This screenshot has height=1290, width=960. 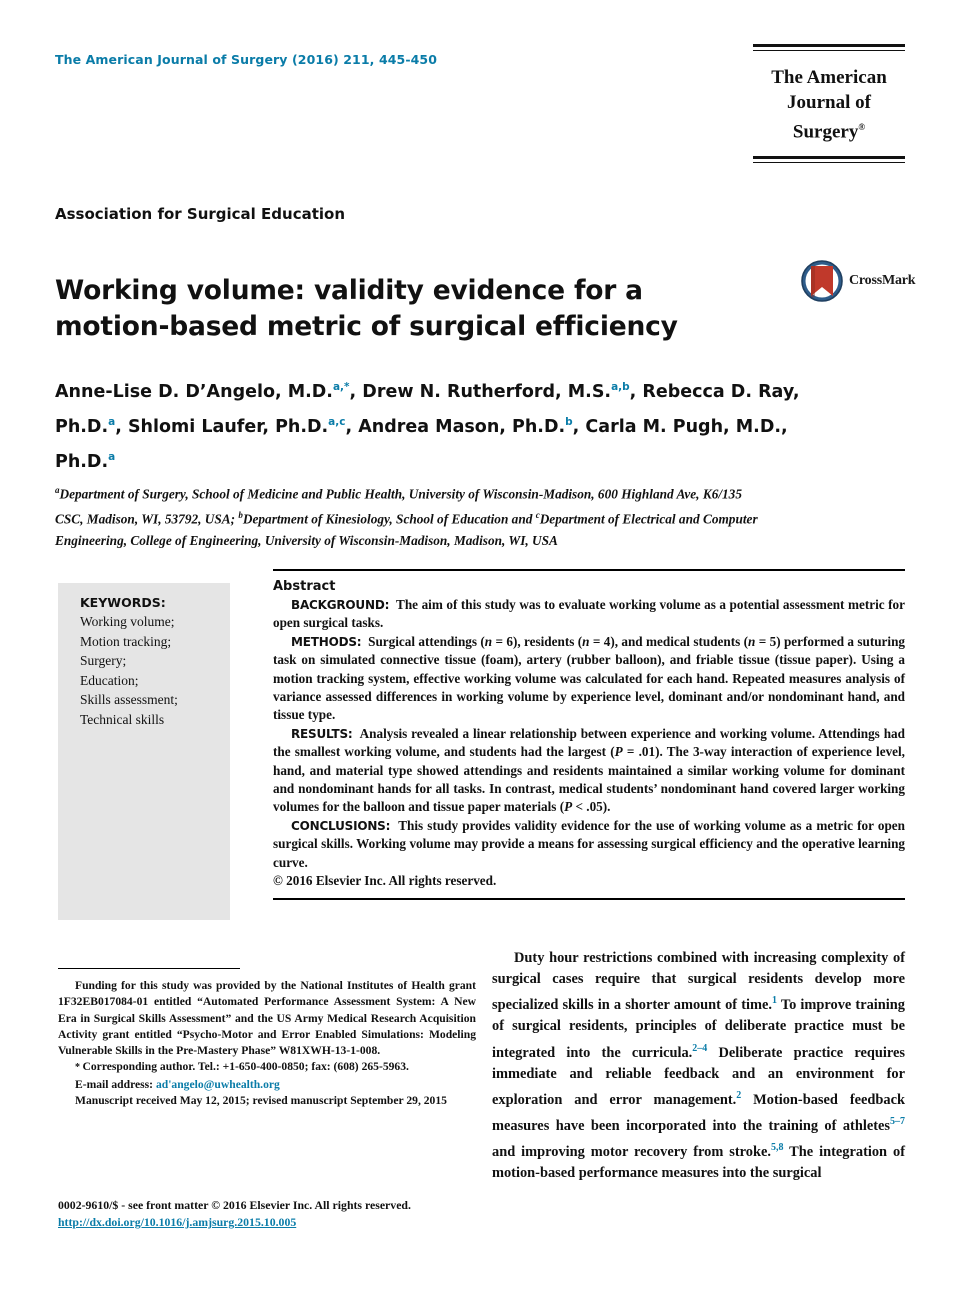 What do you see at coordinates (149, 968) in the screenshot?
I see `footnote-divider` at bounding box center [149, 968].